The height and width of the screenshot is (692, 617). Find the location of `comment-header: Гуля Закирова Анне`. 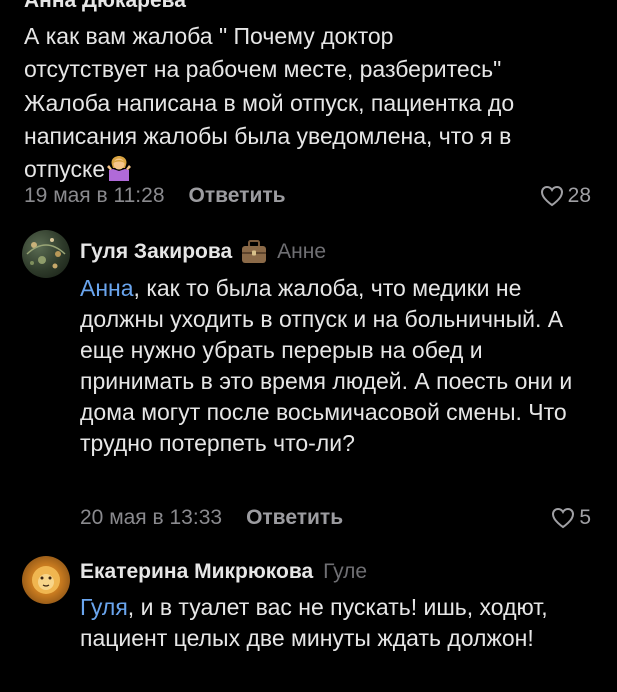

comment-header: Гуля Закирова Анне is located at coordinates (203, 252).